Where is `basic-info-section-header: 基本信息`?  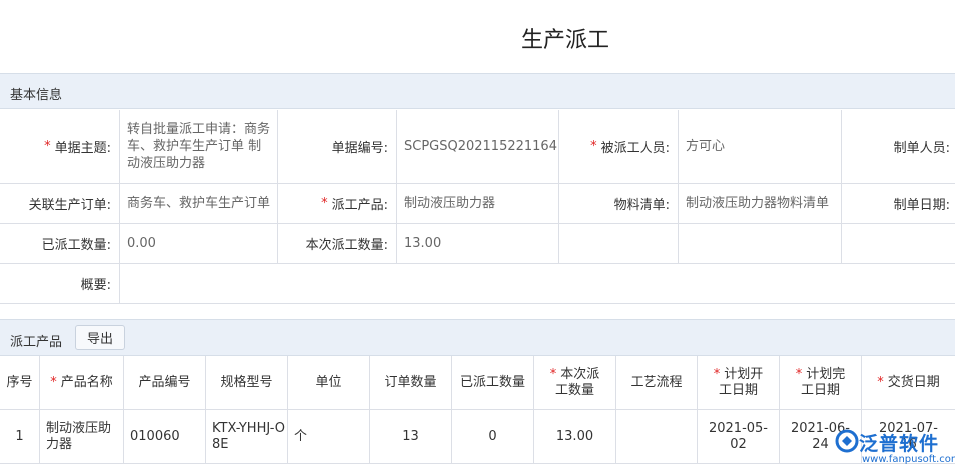 basic-info-section-header: 基本信息 is located at coordinates (477, 91).